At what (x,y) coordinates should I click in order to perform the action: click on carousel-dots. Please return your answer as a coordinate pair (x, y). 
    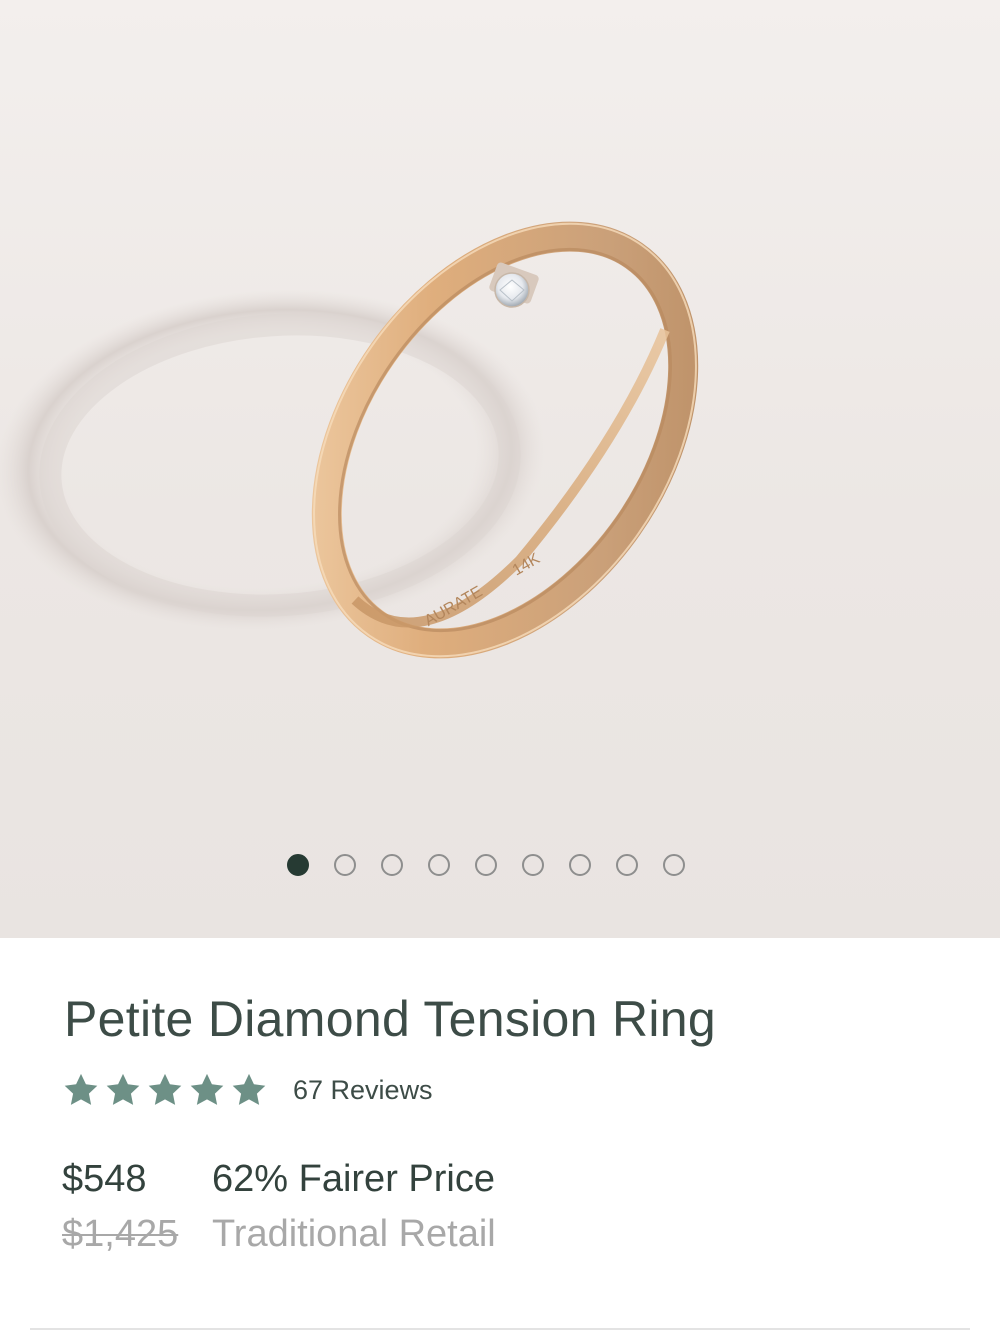
    Looking at the image, I should click on (498, 865).